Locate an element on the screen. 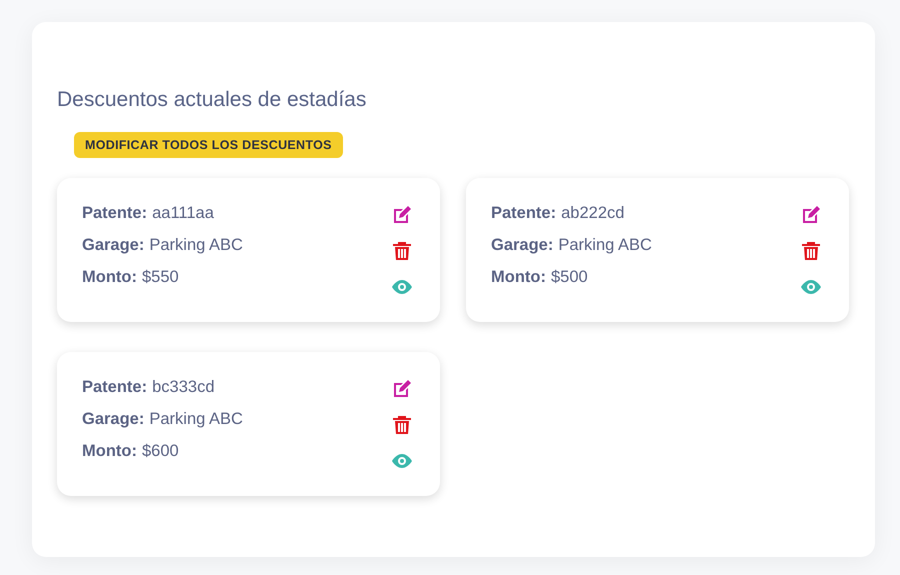 The image size is (900, 575). field-value: $500 is located at coordinates (569, 277).